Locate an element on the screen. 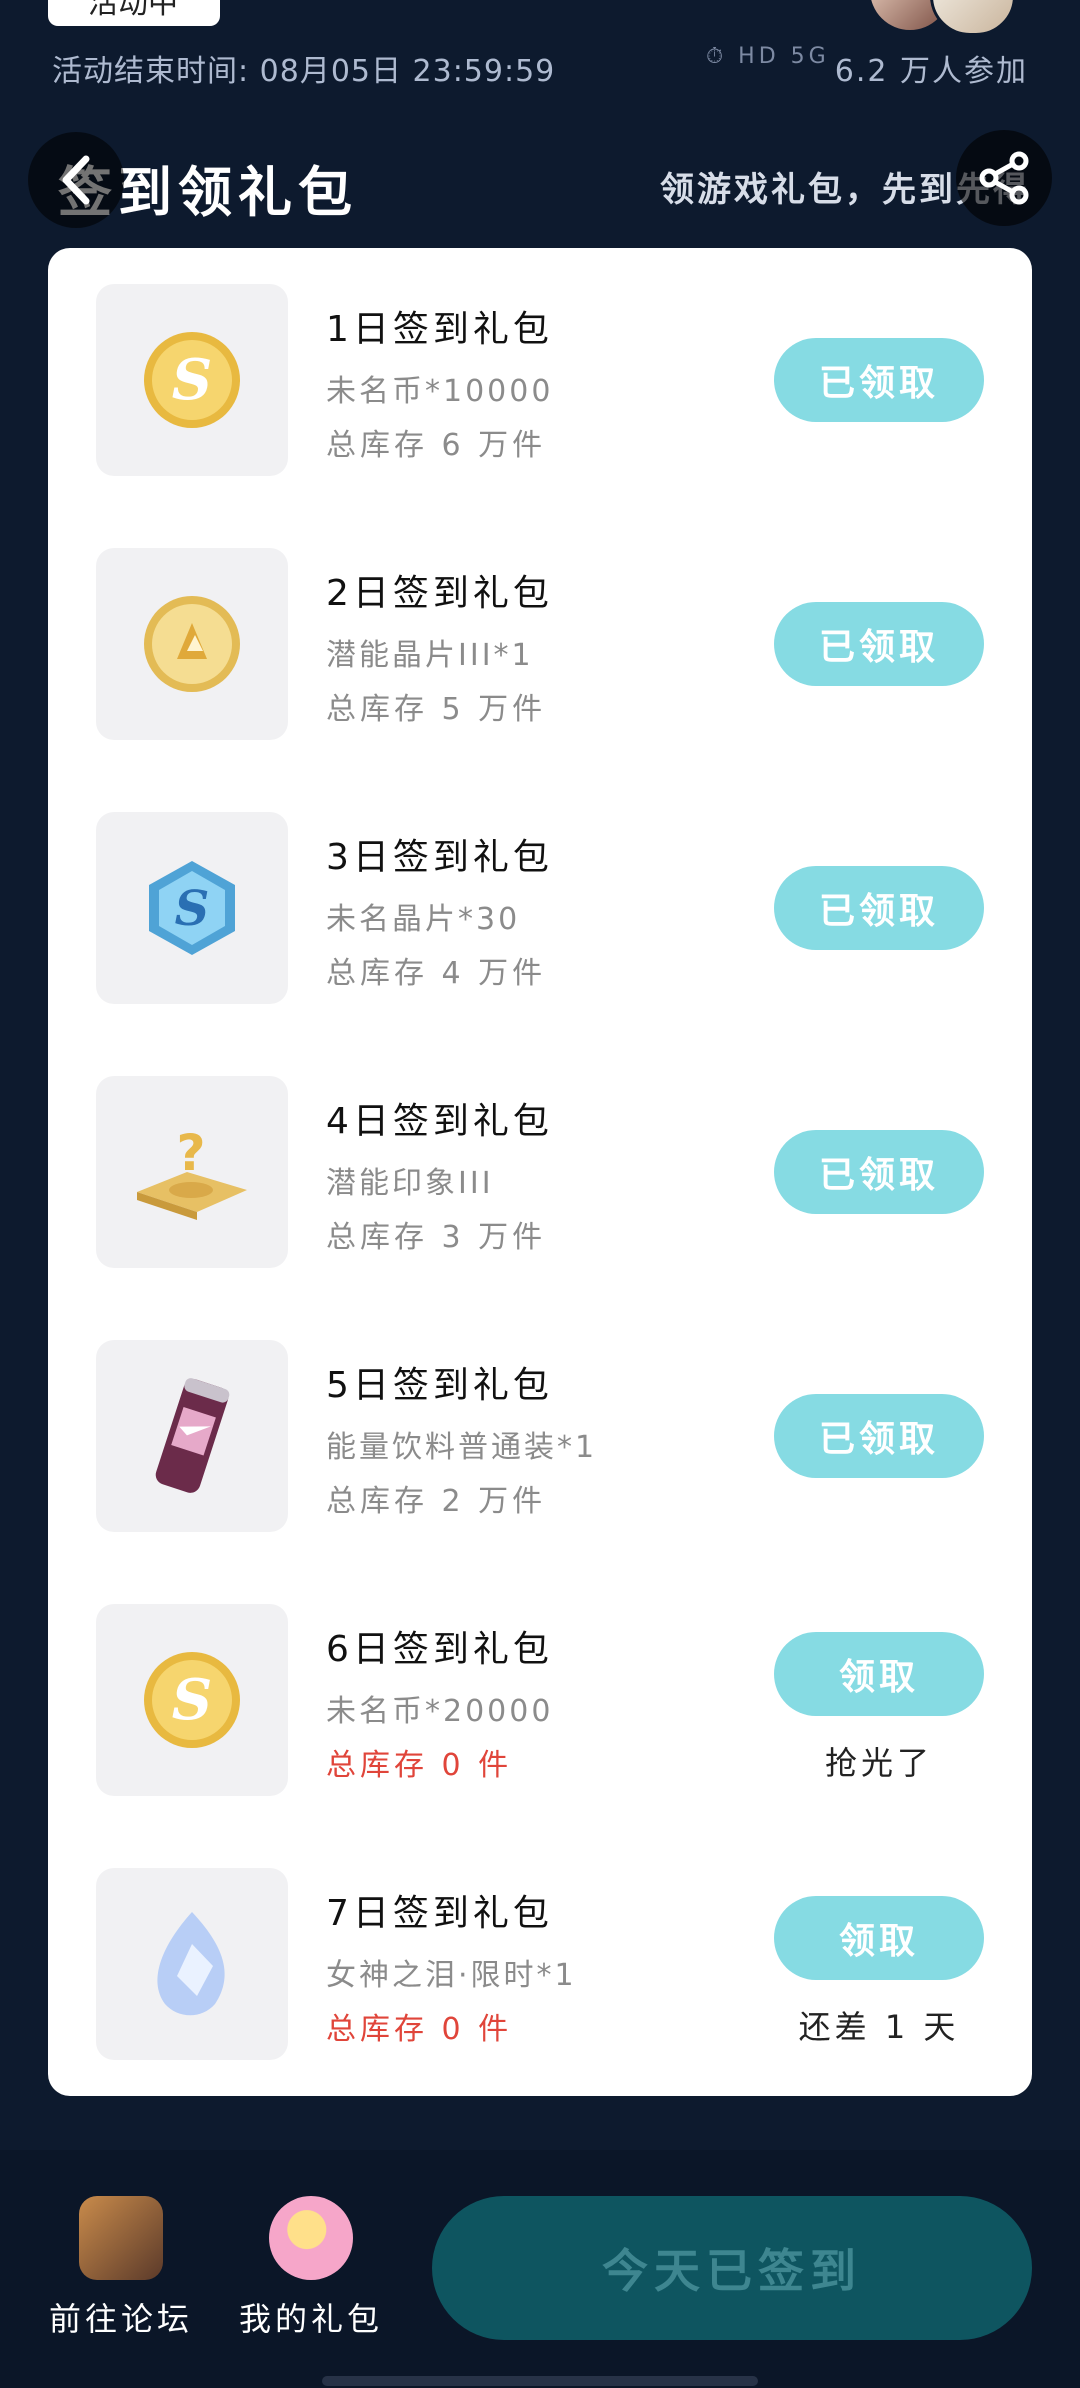 The image size is (1080, 2388). share-button is located at coordinates (1004, 178).